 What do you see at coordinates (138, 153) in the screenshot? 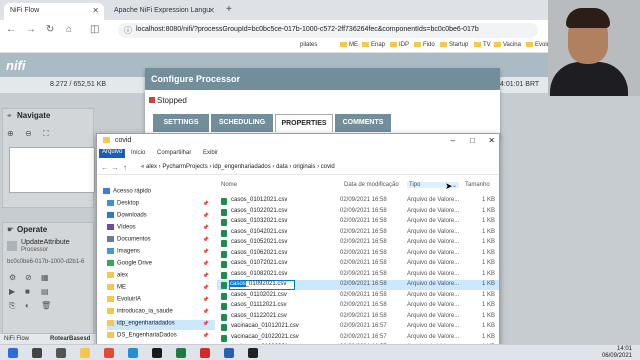
I see `ribbon-tab-inicio: Início` at bounding box center [138, 153].